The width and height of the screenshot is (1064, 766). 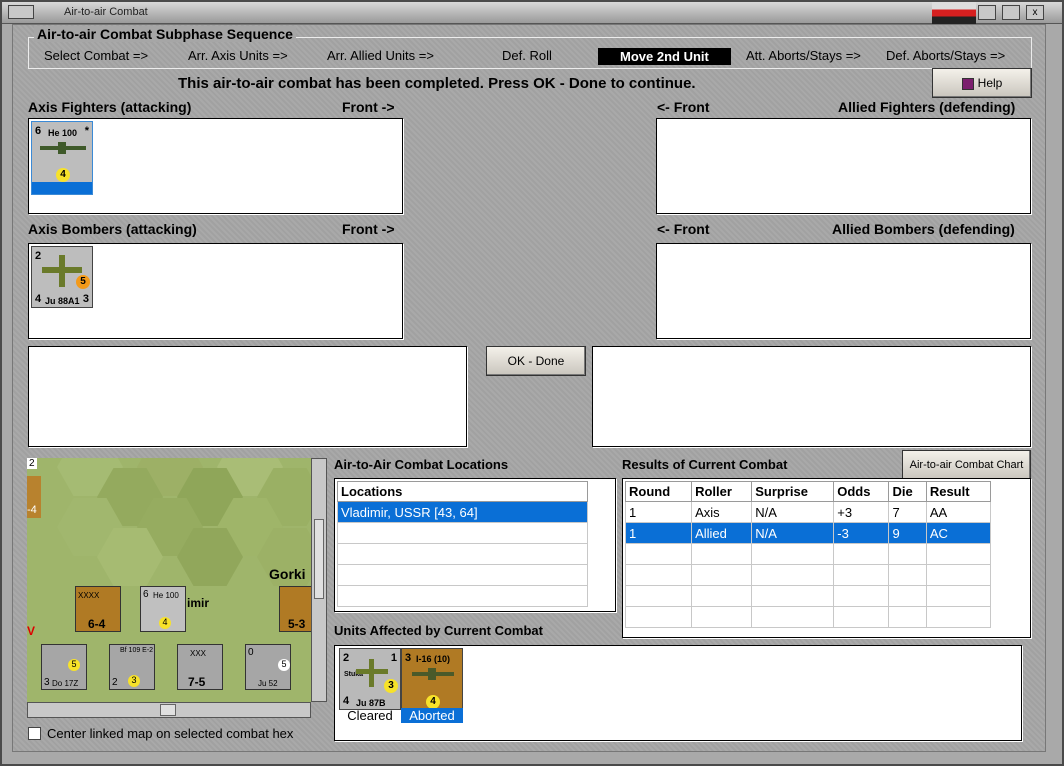 I want to click on close-icon: x, so click(x=1035, y=12).